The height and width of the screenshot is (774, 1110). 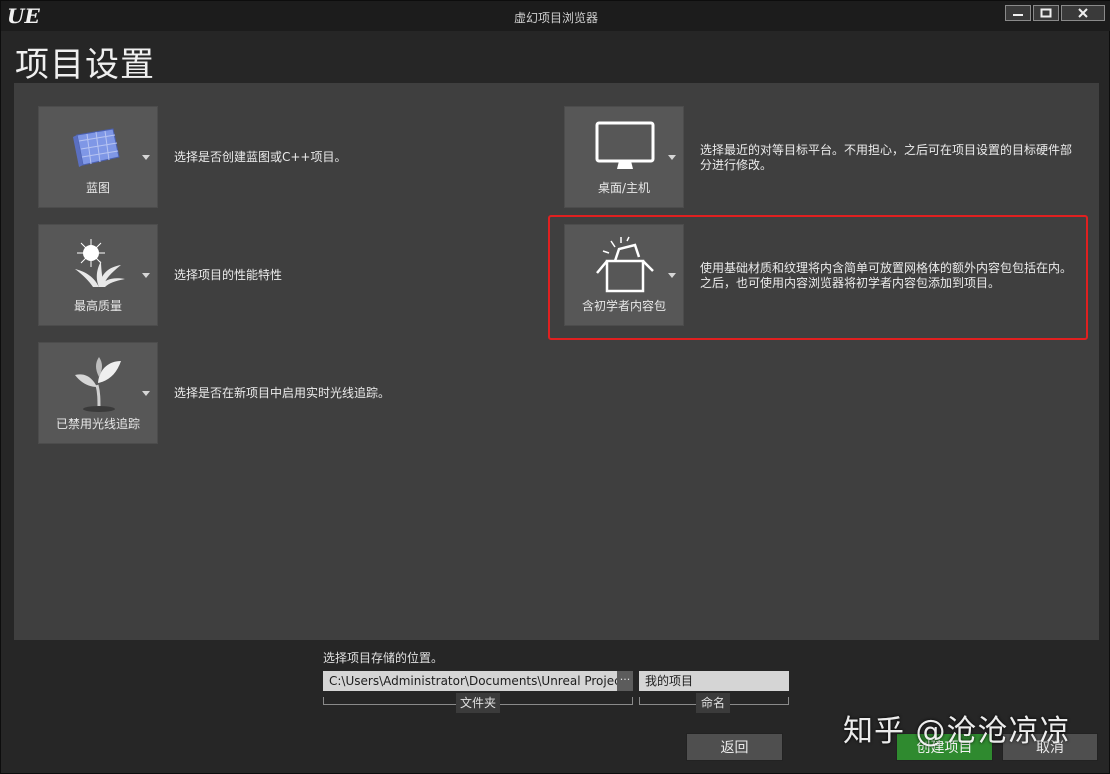 What do you see at coordinates (734, 747) in the screenshot?
I see `back-button: 返回` at bounding box center [734, 747].